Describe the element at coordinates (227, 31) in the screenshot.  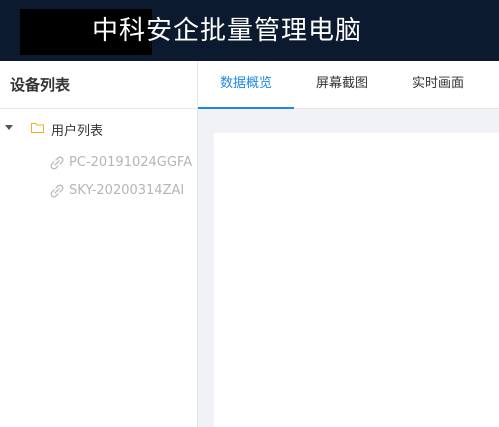
I see `app-title: 中科安企批量管理电脑` at that location.